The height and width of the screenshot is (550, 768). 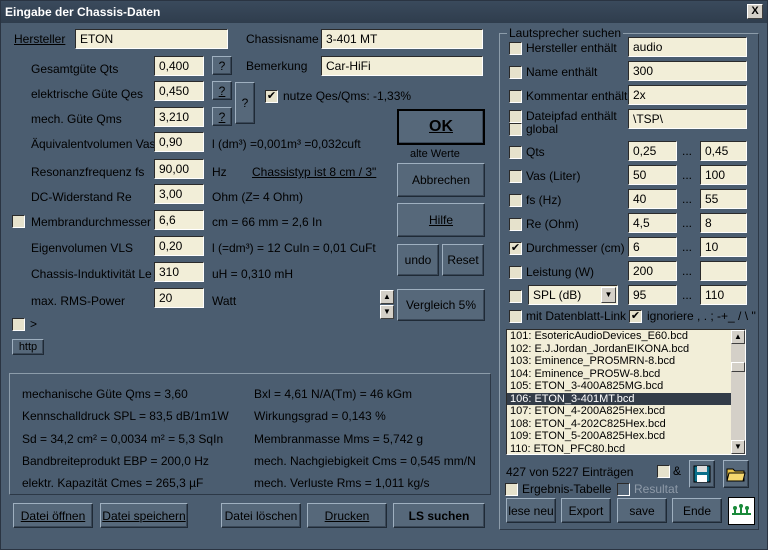 What do you see at coordinates (652, 295) in the screenshot?
I see `spl-min-input: 95` at bounding box center [652, 295].